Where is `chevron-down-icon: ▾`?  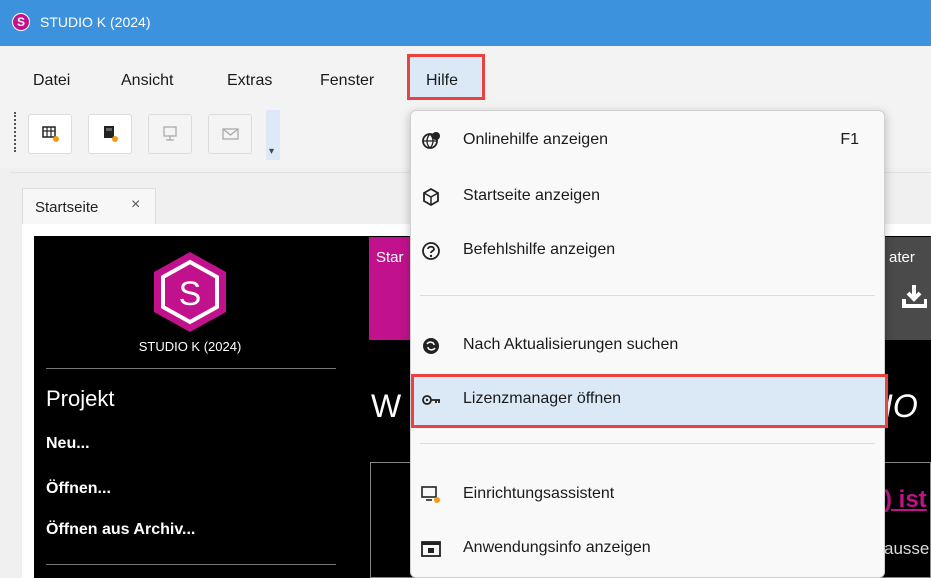 chevron-down-icon: ▾ is located at coordinates (272, 151).